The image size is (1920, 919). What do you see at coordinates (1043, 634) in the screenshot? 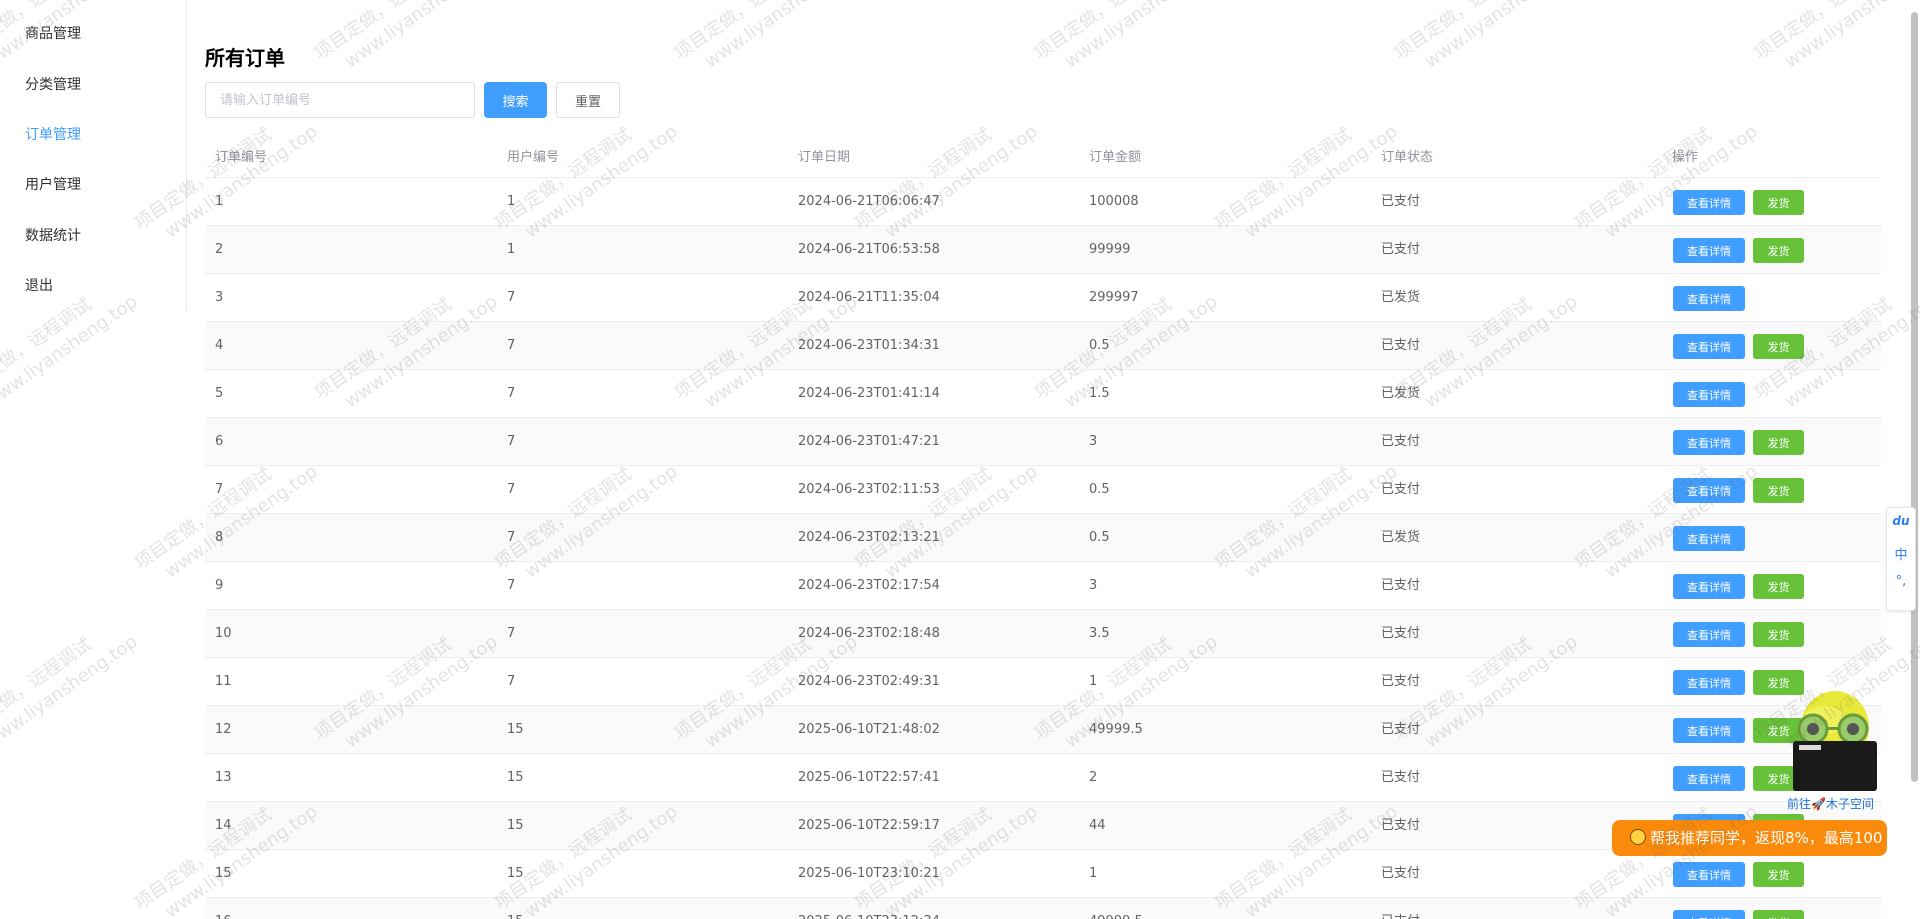
I see `table-row: 10 7 2024-06-23T02:18:48 3.5 已支付 查看详情 发货` at bounding box center [1043, 634].